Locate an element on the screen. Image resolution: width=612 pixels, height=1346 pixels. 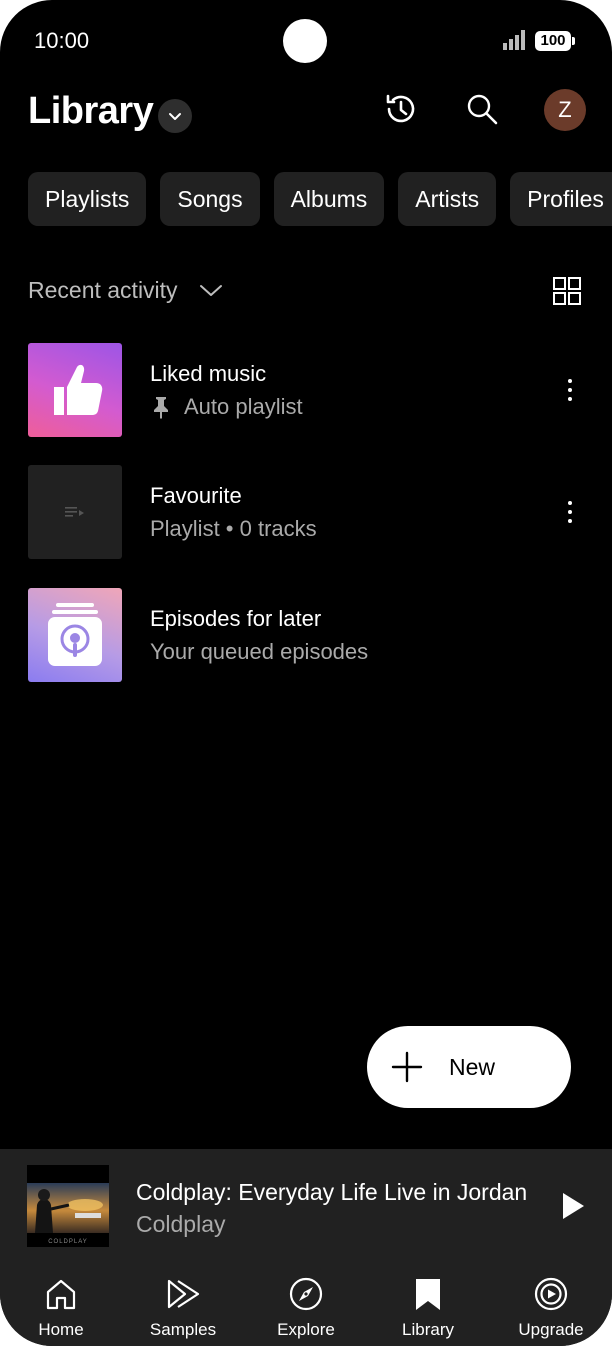
pin-icon is located at coordinates (161, 408).